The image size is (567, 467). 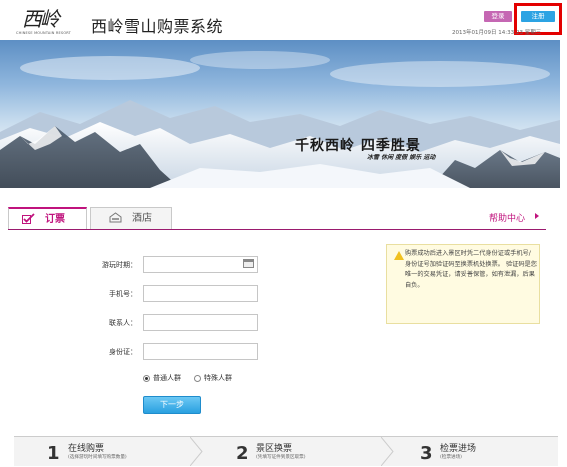 What do you see at coordinates (281, 457) in the screenshot?
I see `step-2-subtitle: (凭填写证件到景区取票)` at bounding box center [281, 457].